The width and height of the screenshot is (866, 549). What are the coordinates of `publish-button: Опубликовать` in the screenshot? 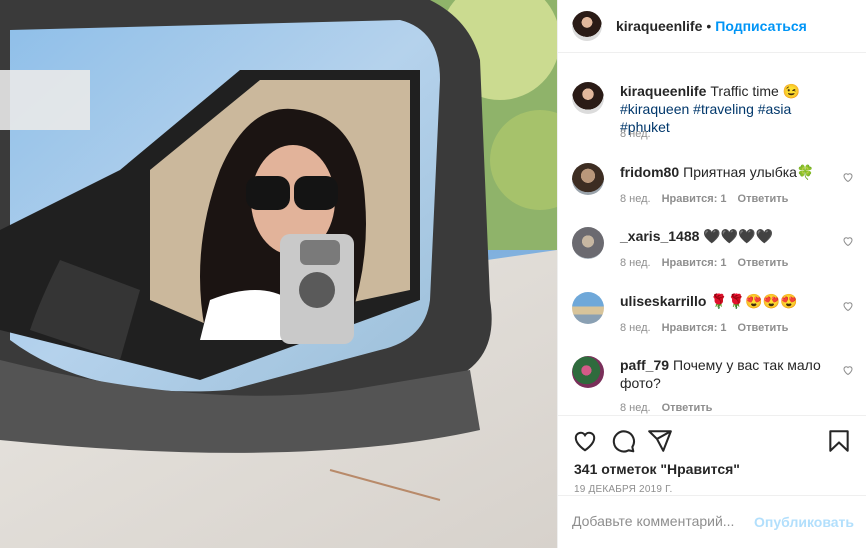 It's located at (804, 522).